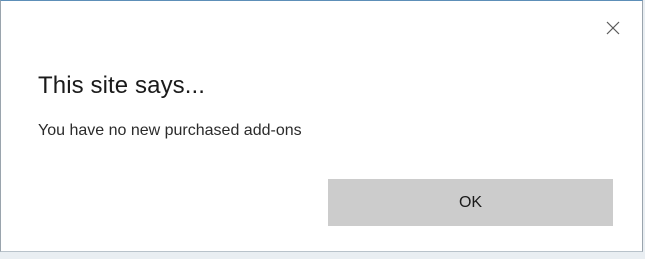 Image resolution: width=645 pixels, height=259 pixels. What do you see at coordinates (470, 202) in the screenshot?
I see `ok-button: OK` at bounding box center [470, 202].